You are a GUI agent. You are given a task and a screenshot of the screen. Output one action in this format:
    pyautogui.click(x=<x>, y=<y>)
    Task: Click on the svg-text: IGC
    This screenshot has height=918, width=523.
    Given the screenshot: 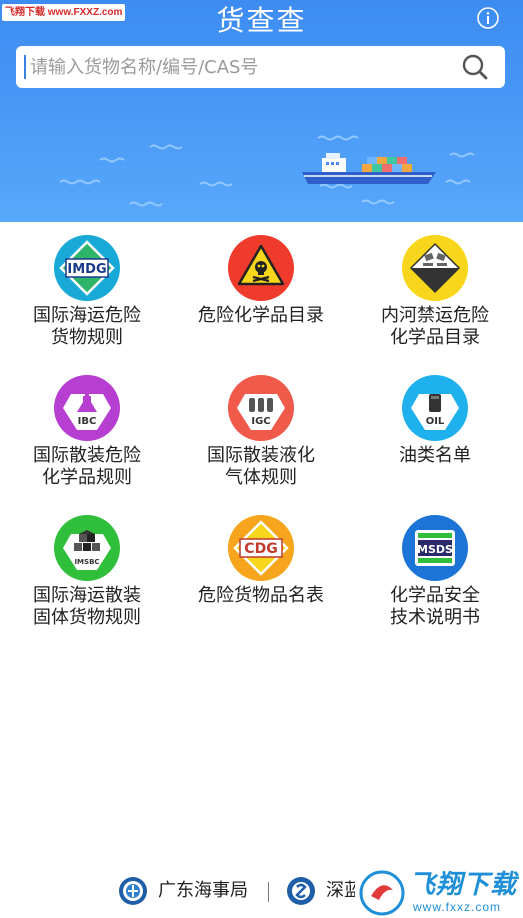 What is the action you would take?
    pyautogui.click(x=260, y=421)
    